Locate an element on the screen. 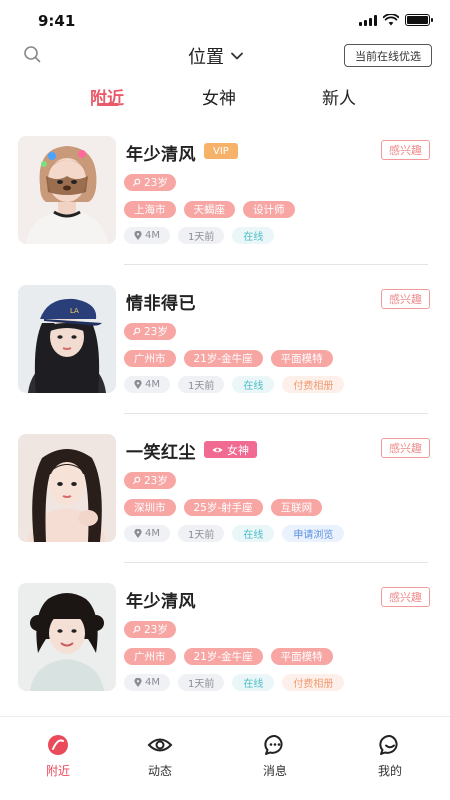  city-tag: 深圳市 is located at coordinates (150, 507).